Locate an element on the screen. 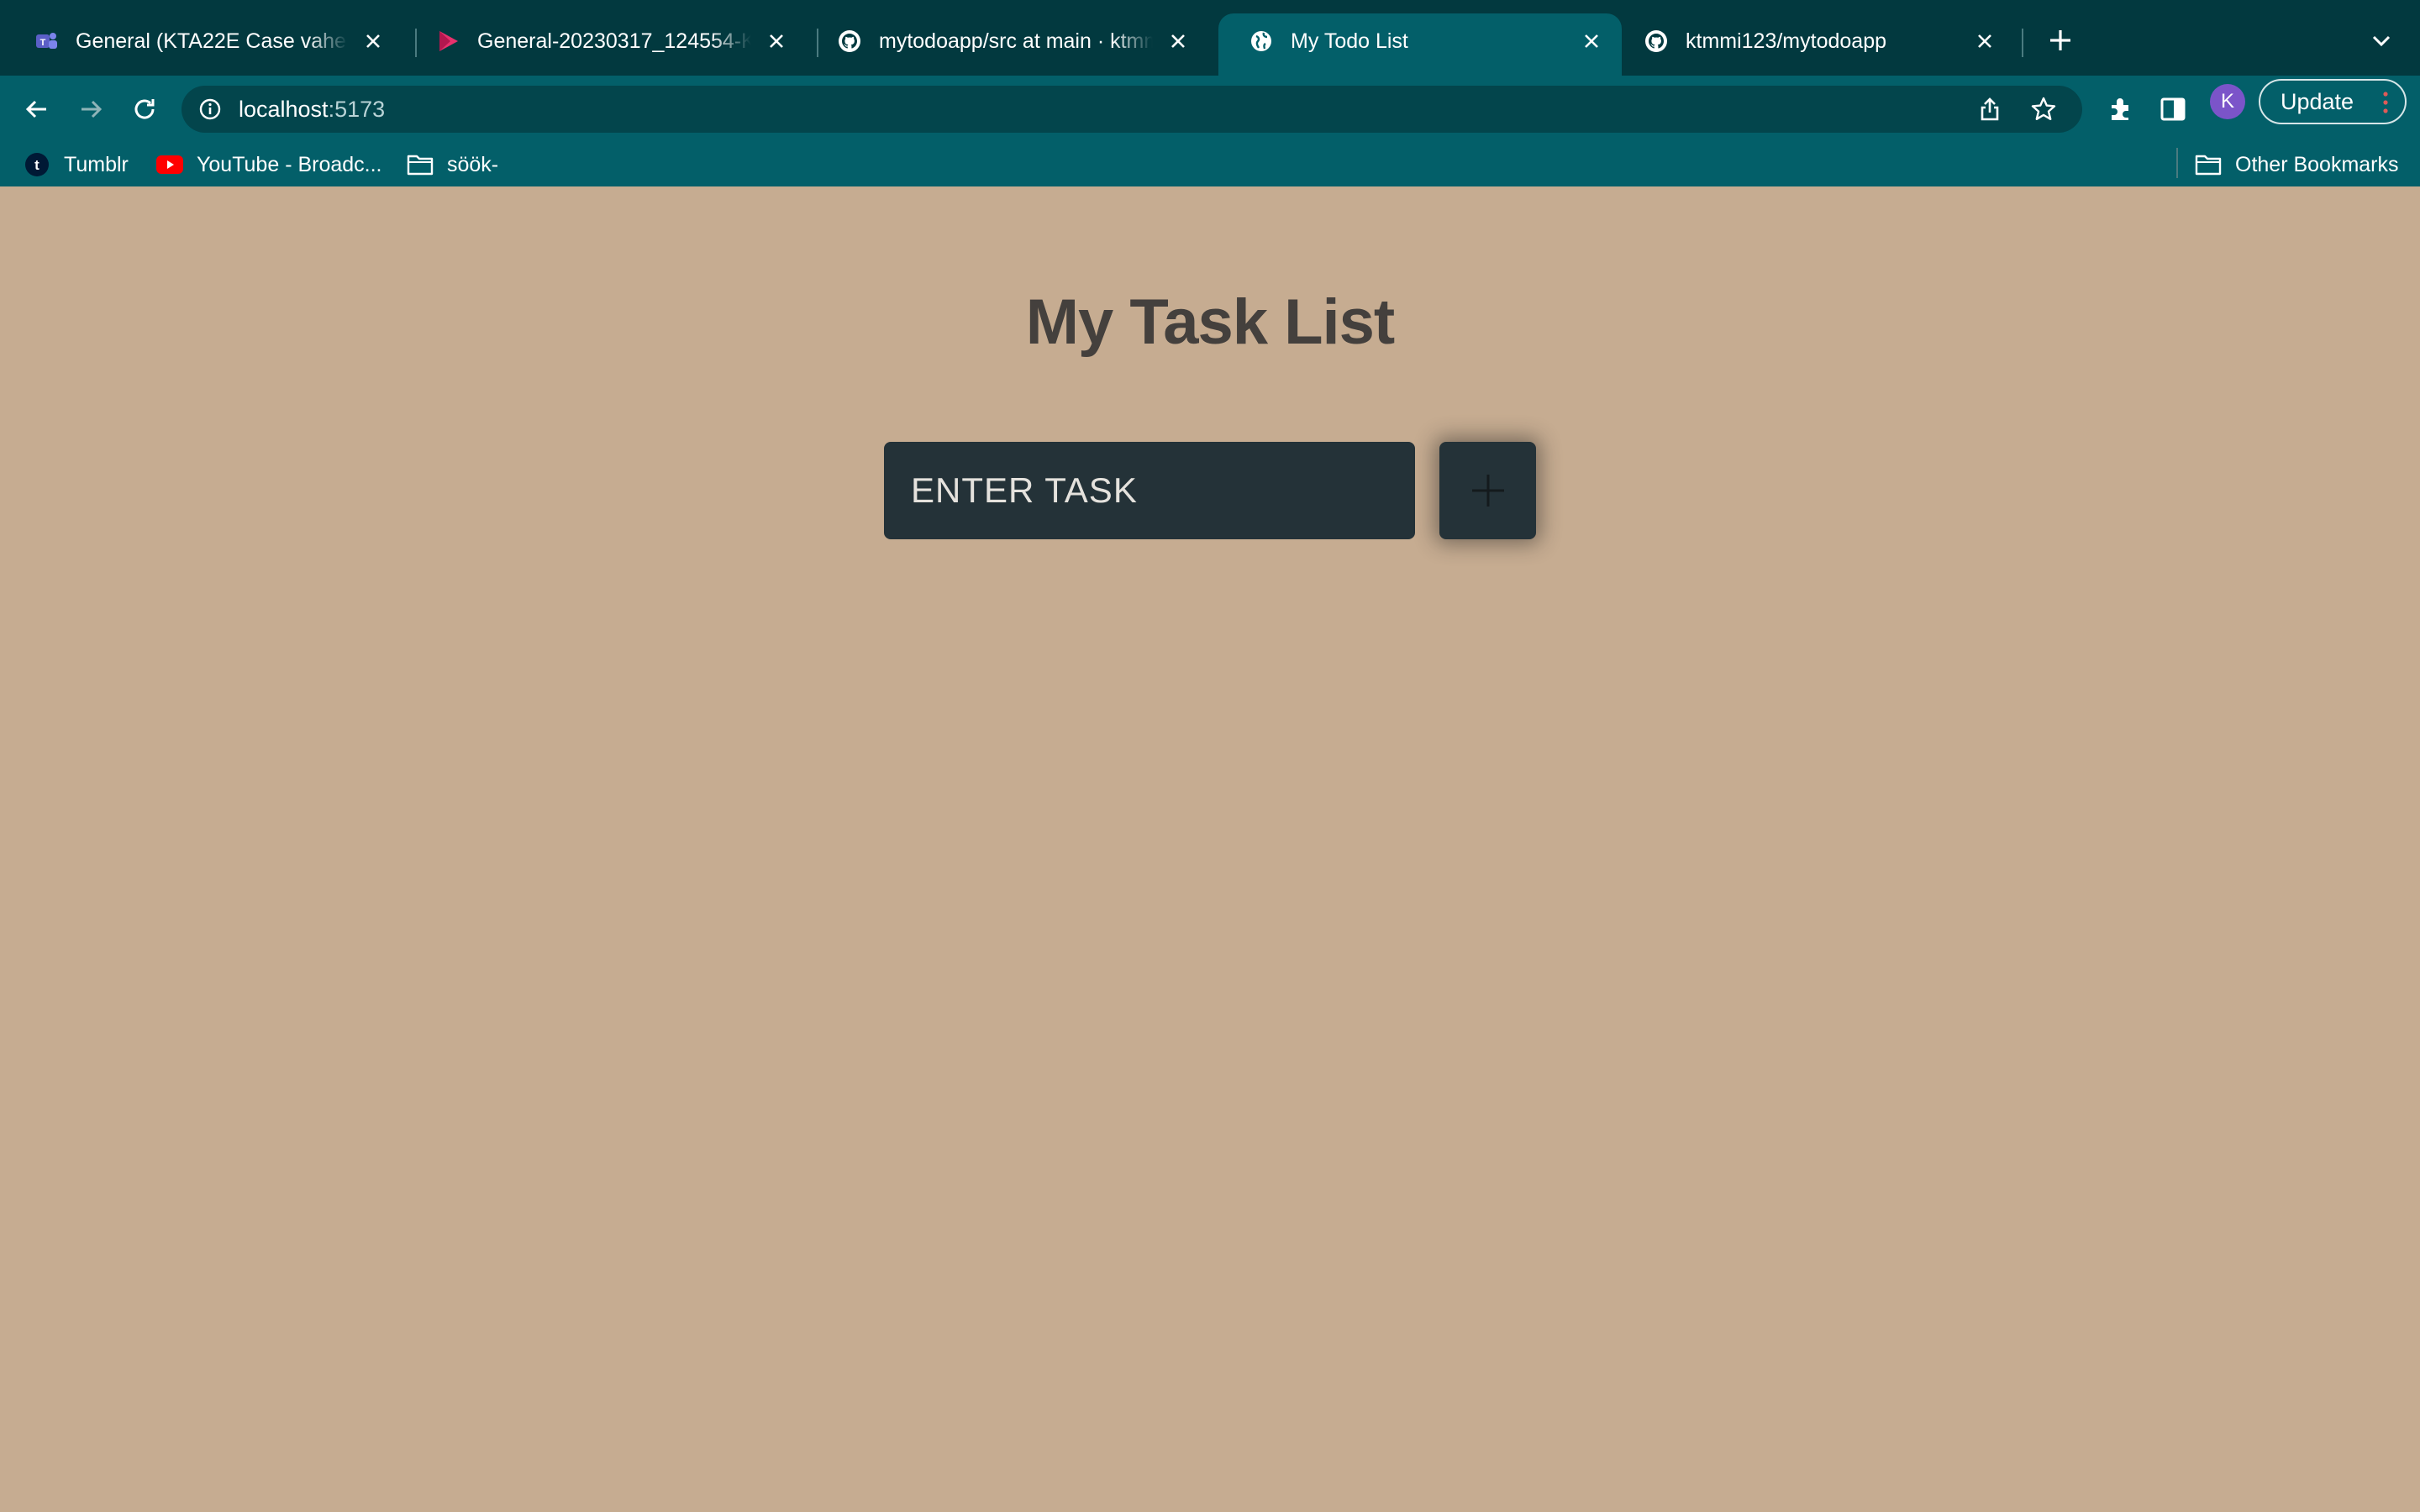 The height and width of the screenshot is (1512, 2420). side-panel-button is located at coordinates (2173, 109).